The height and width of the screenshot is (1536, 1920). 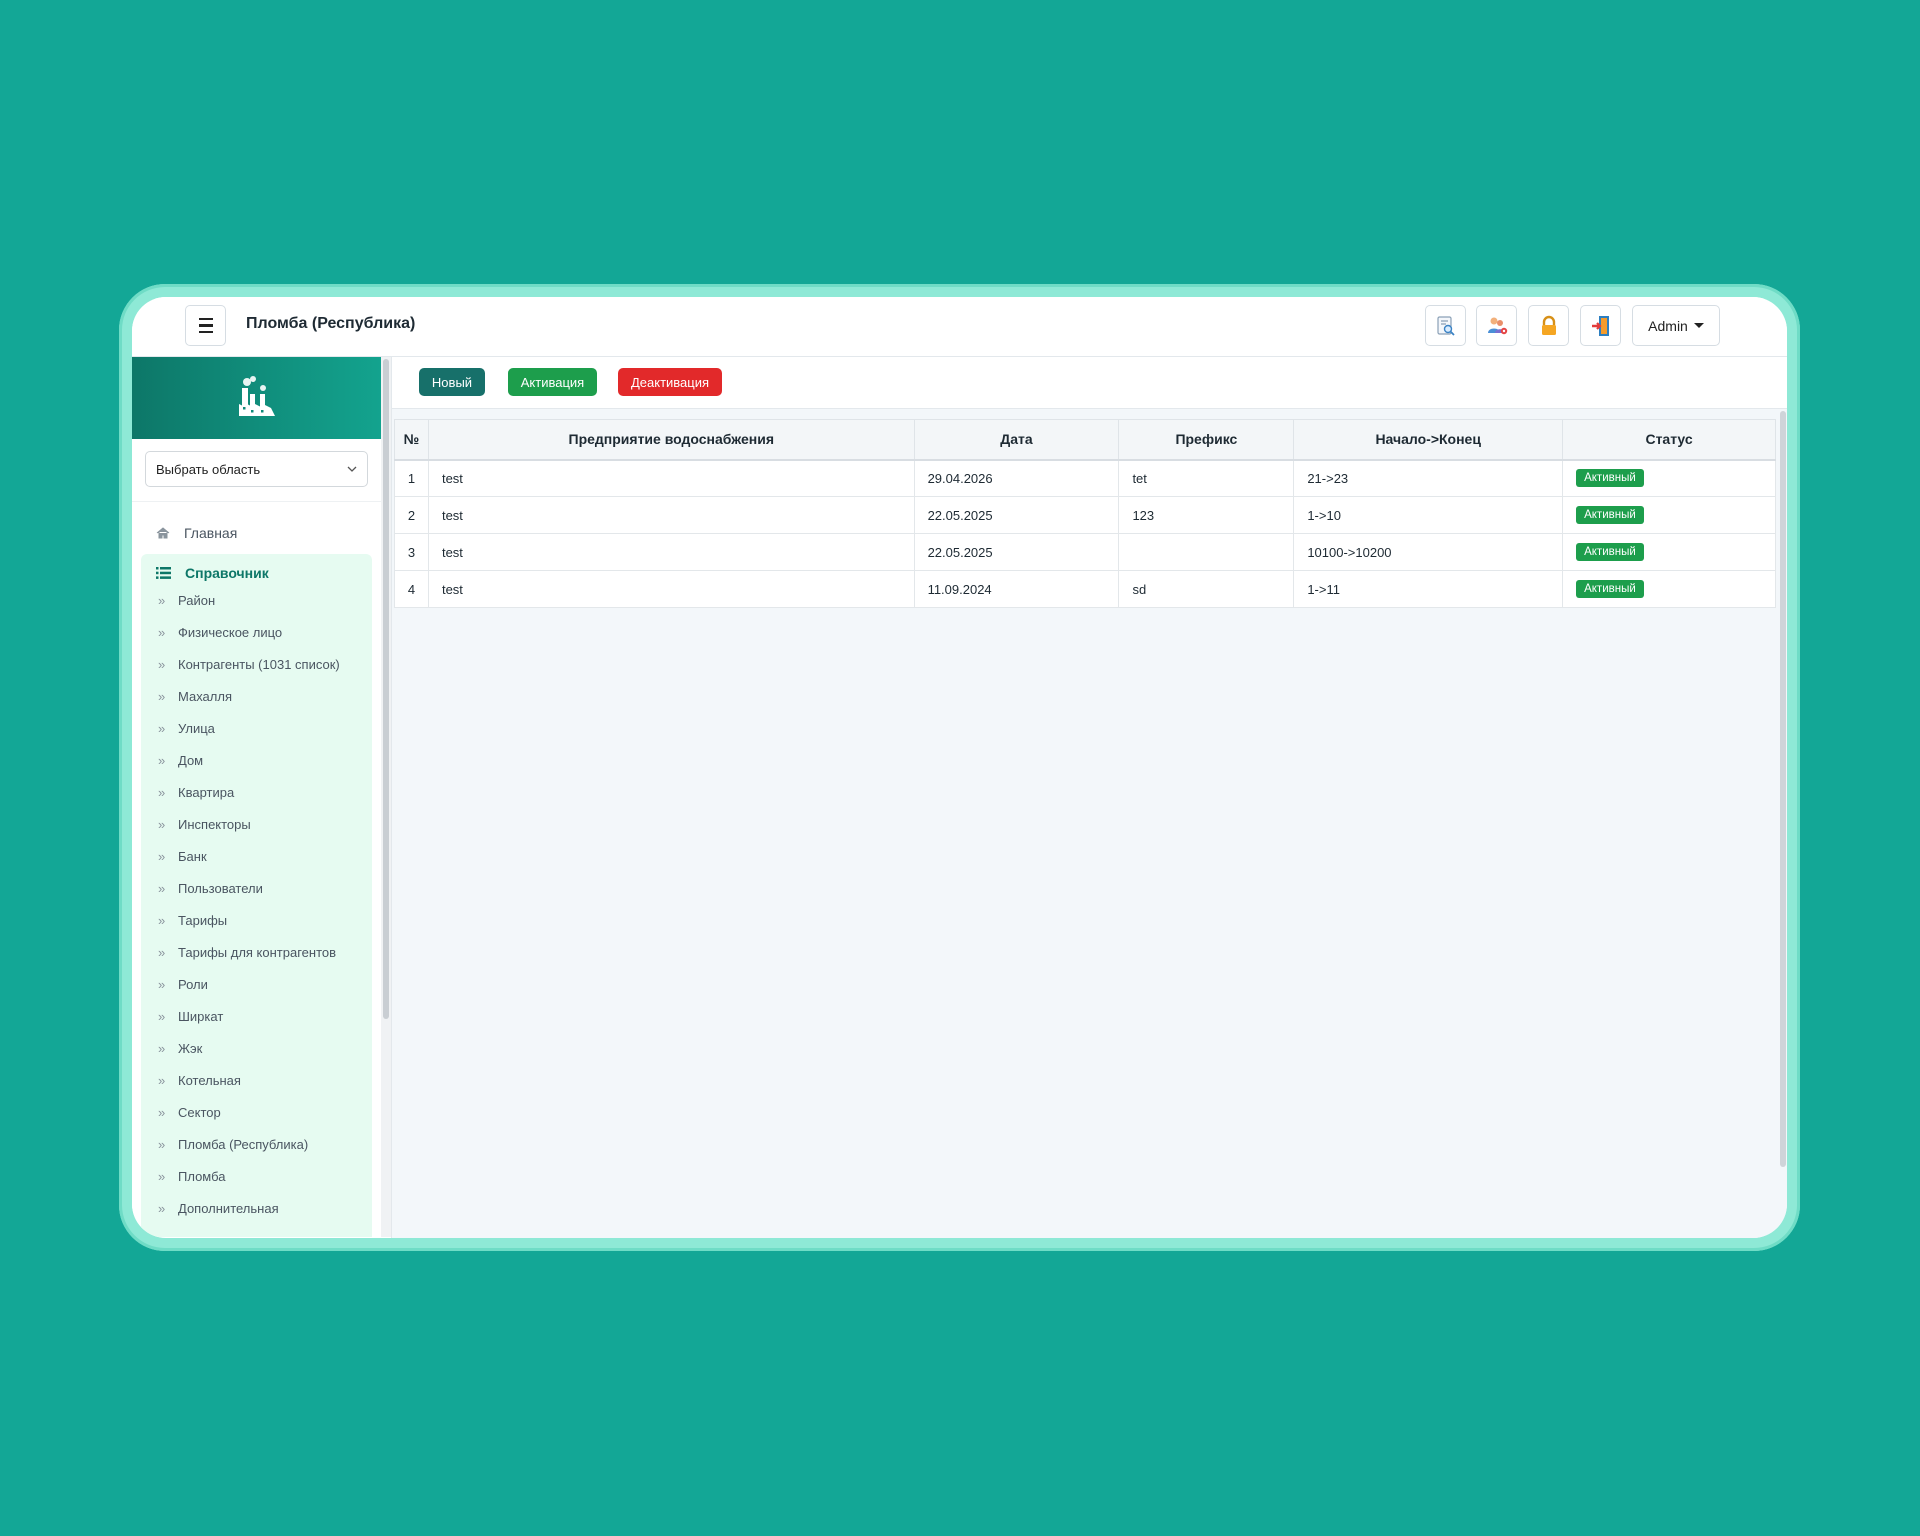 I want to click on sidebar-subitem: » Контрагенты (1031 список), so click(x=256, y=665).